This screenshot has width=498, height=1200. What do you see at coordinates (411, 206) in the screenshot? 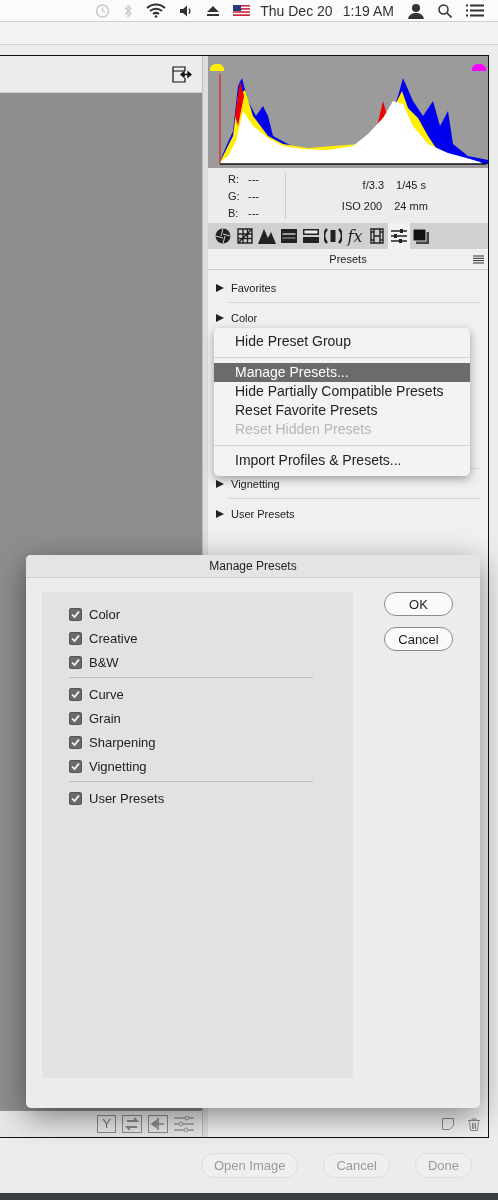
I see `focal-length-value: 24 mm` at bounding box center [411, 206].